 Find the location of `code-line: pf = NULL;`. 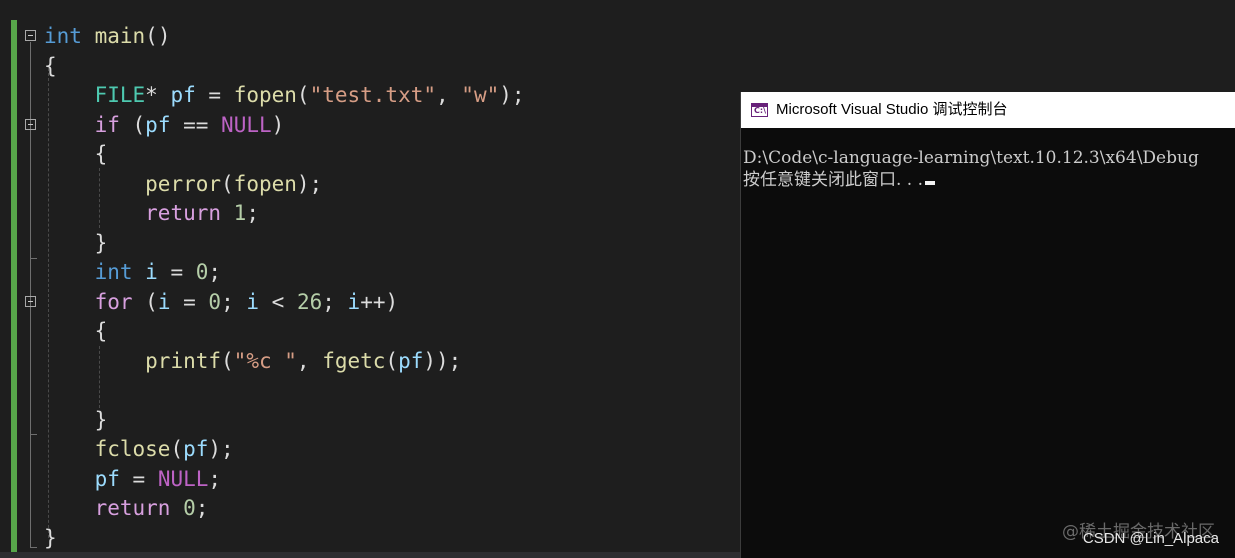

code-line: pf = NULL; is located at coordinates (132, 479).